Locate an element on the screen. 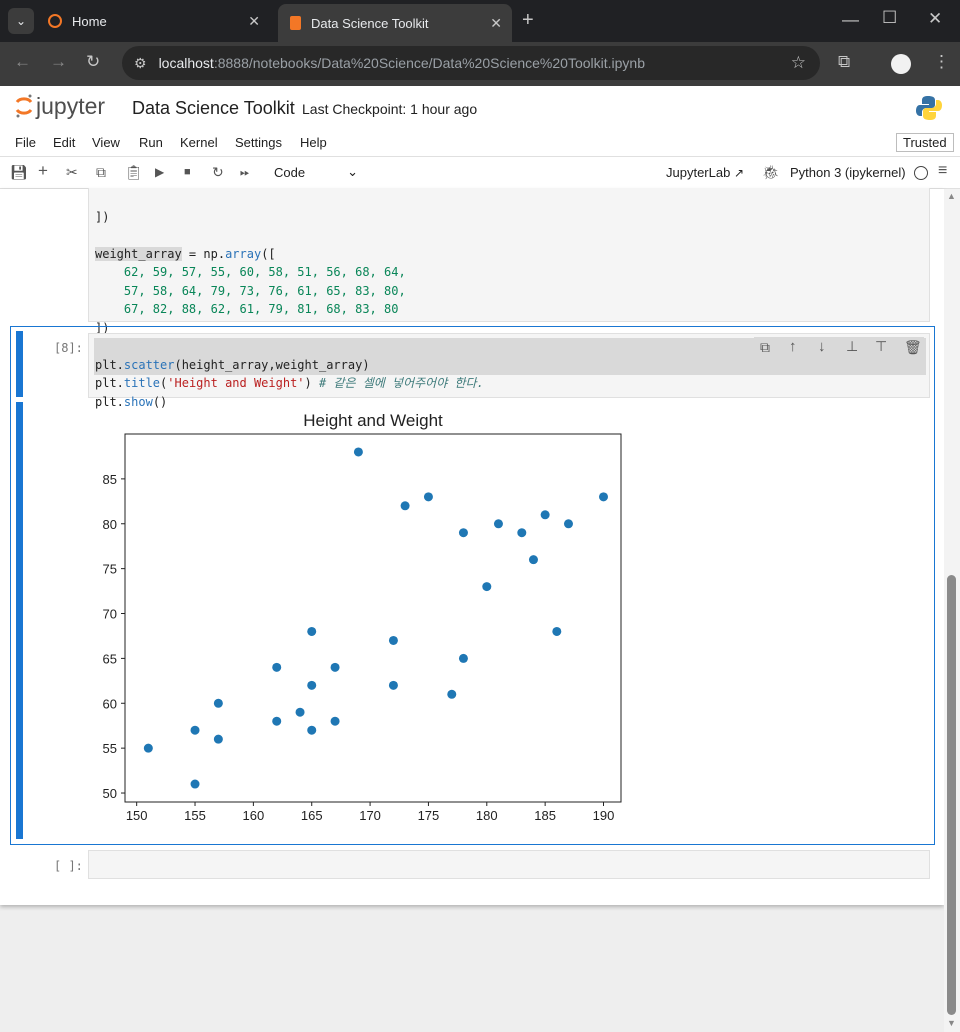 Image resolution: width=960 pixels, height=1032 pixels. chevron-down-icon: ⌄ is located at coordinates (21, 21).